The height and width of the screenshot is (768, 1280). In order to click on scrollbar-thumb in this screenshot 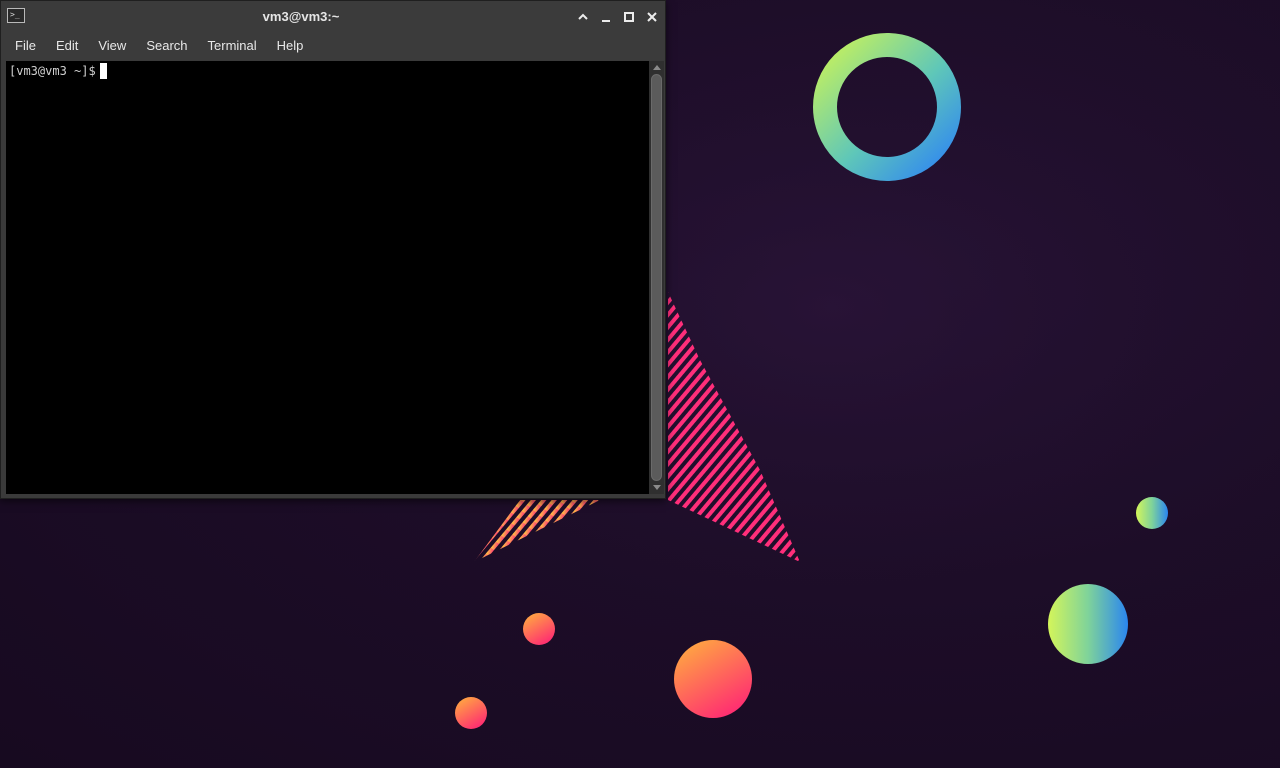, I will do `click(656, 277)`.